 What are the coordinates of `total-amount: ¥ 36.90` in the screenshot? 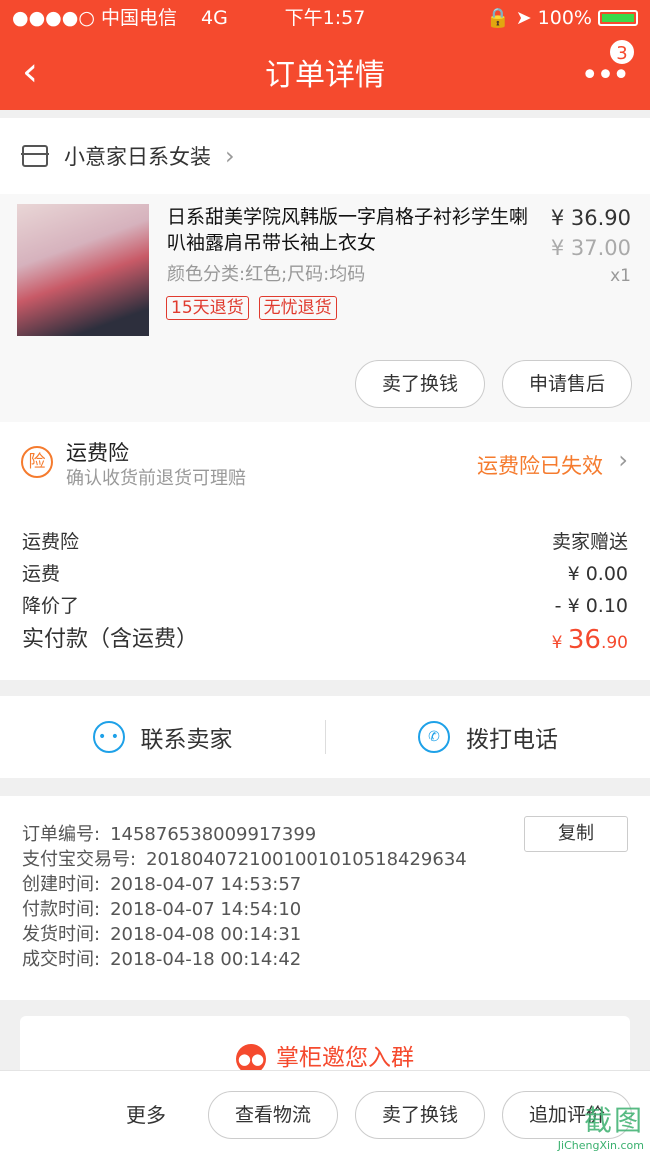 It's located at (590, 641).